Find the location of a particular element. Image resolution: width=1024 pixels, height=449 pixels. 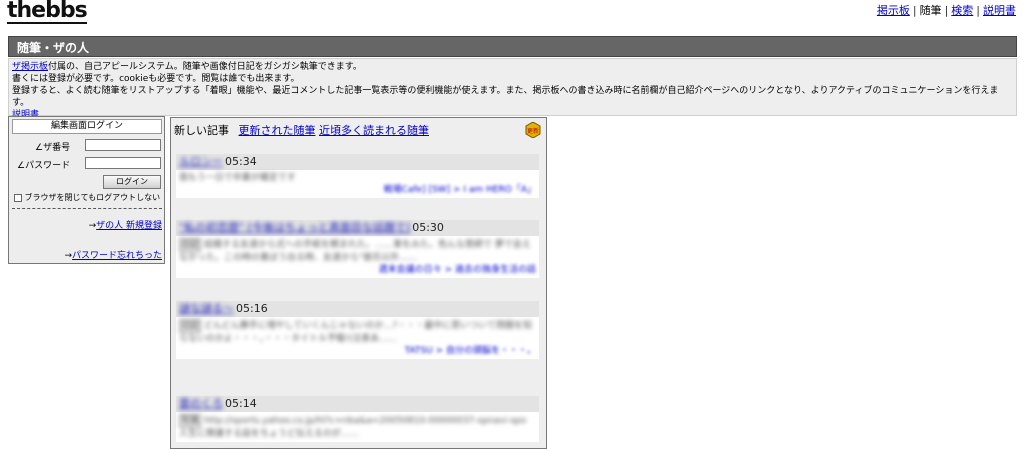

password-label: ∠パスワード is located at coordinates (44, 166).